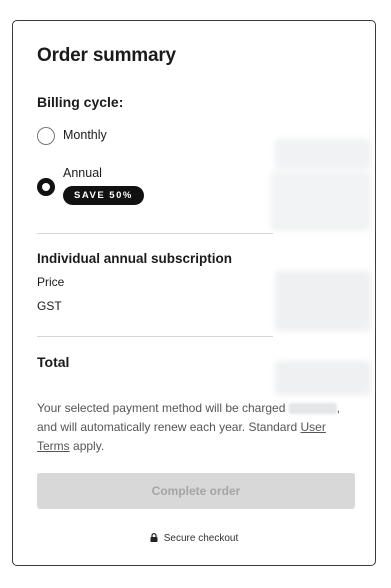 This screenshot has height=588, width=391. I want to click on complete-order-button: Complete order, so click(196, 491).